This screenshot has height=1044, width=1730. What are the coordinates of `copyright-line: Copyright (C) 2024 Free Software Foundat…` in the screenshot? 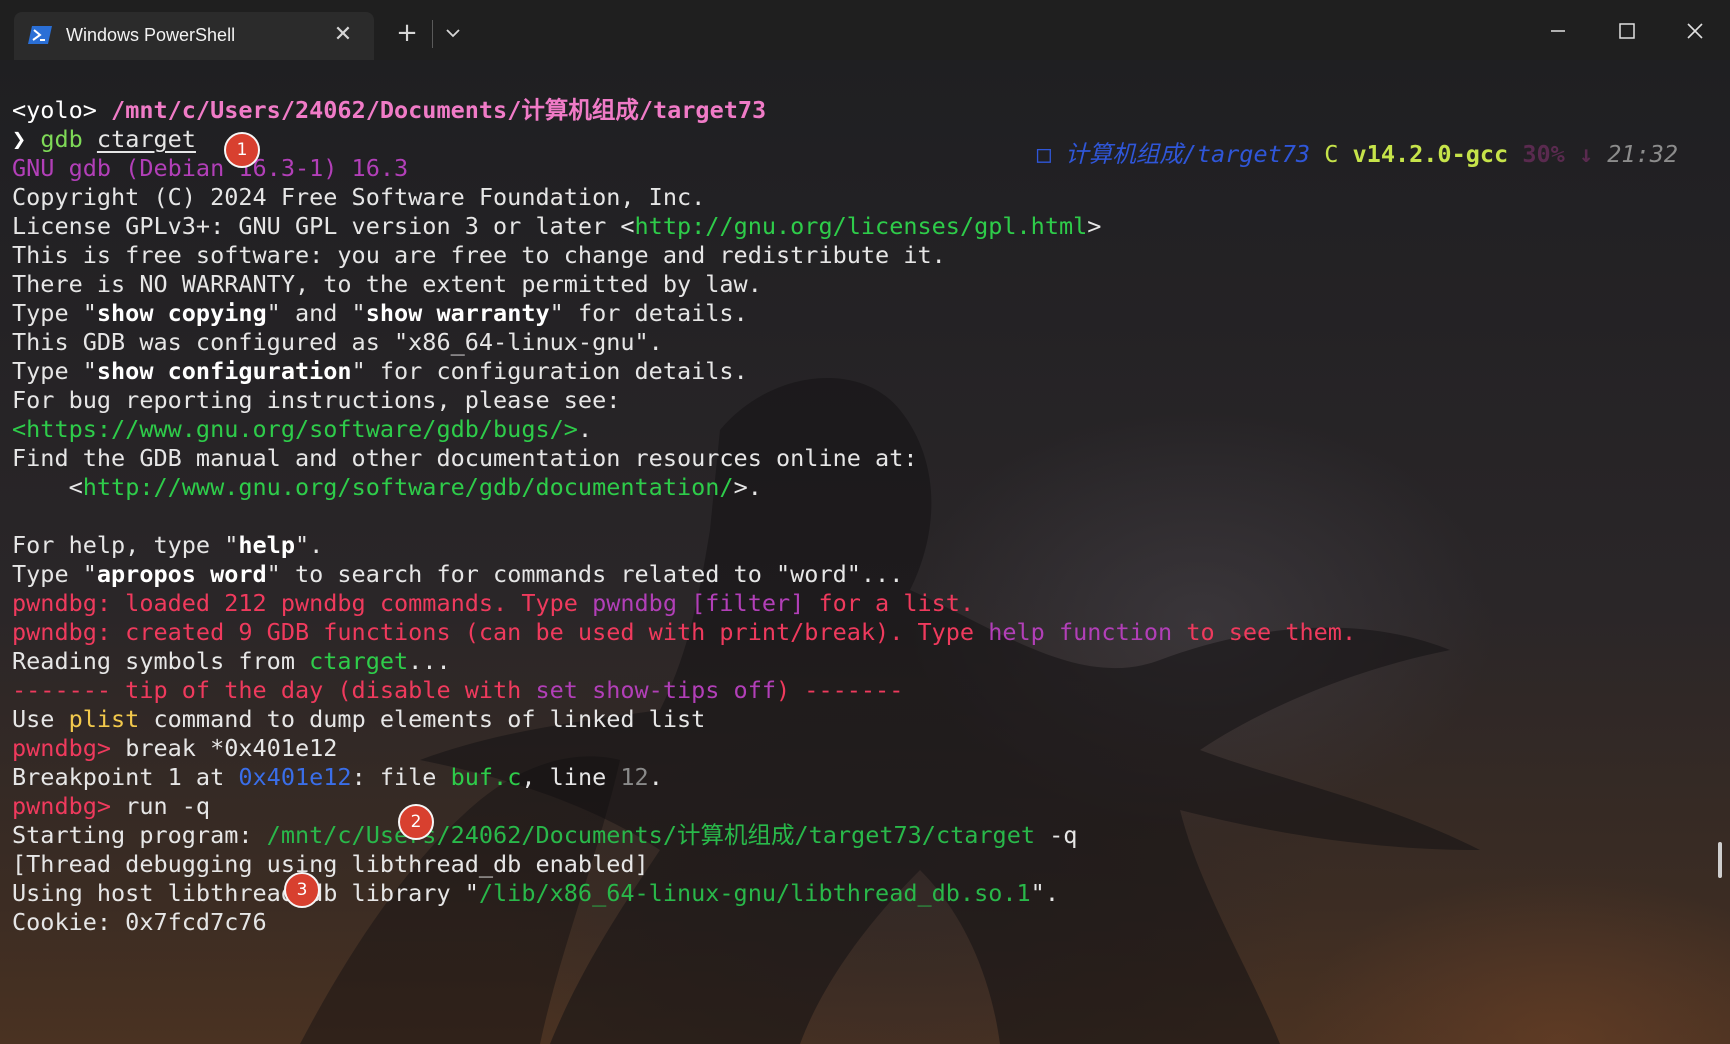 It's located at (359, 197).